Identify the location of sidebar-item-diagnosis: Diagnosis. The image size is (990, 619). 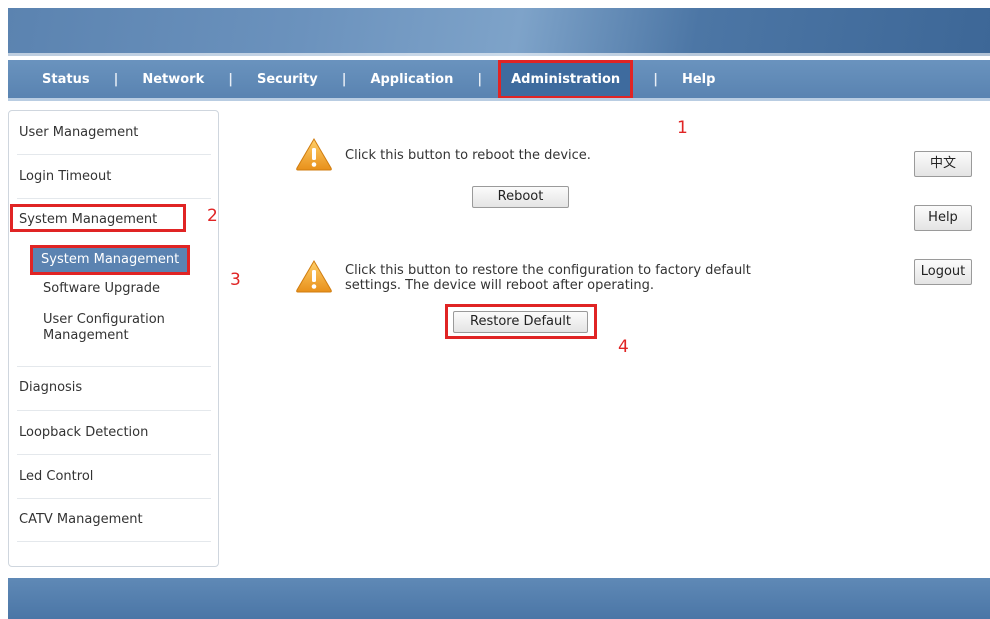
(114, 387).